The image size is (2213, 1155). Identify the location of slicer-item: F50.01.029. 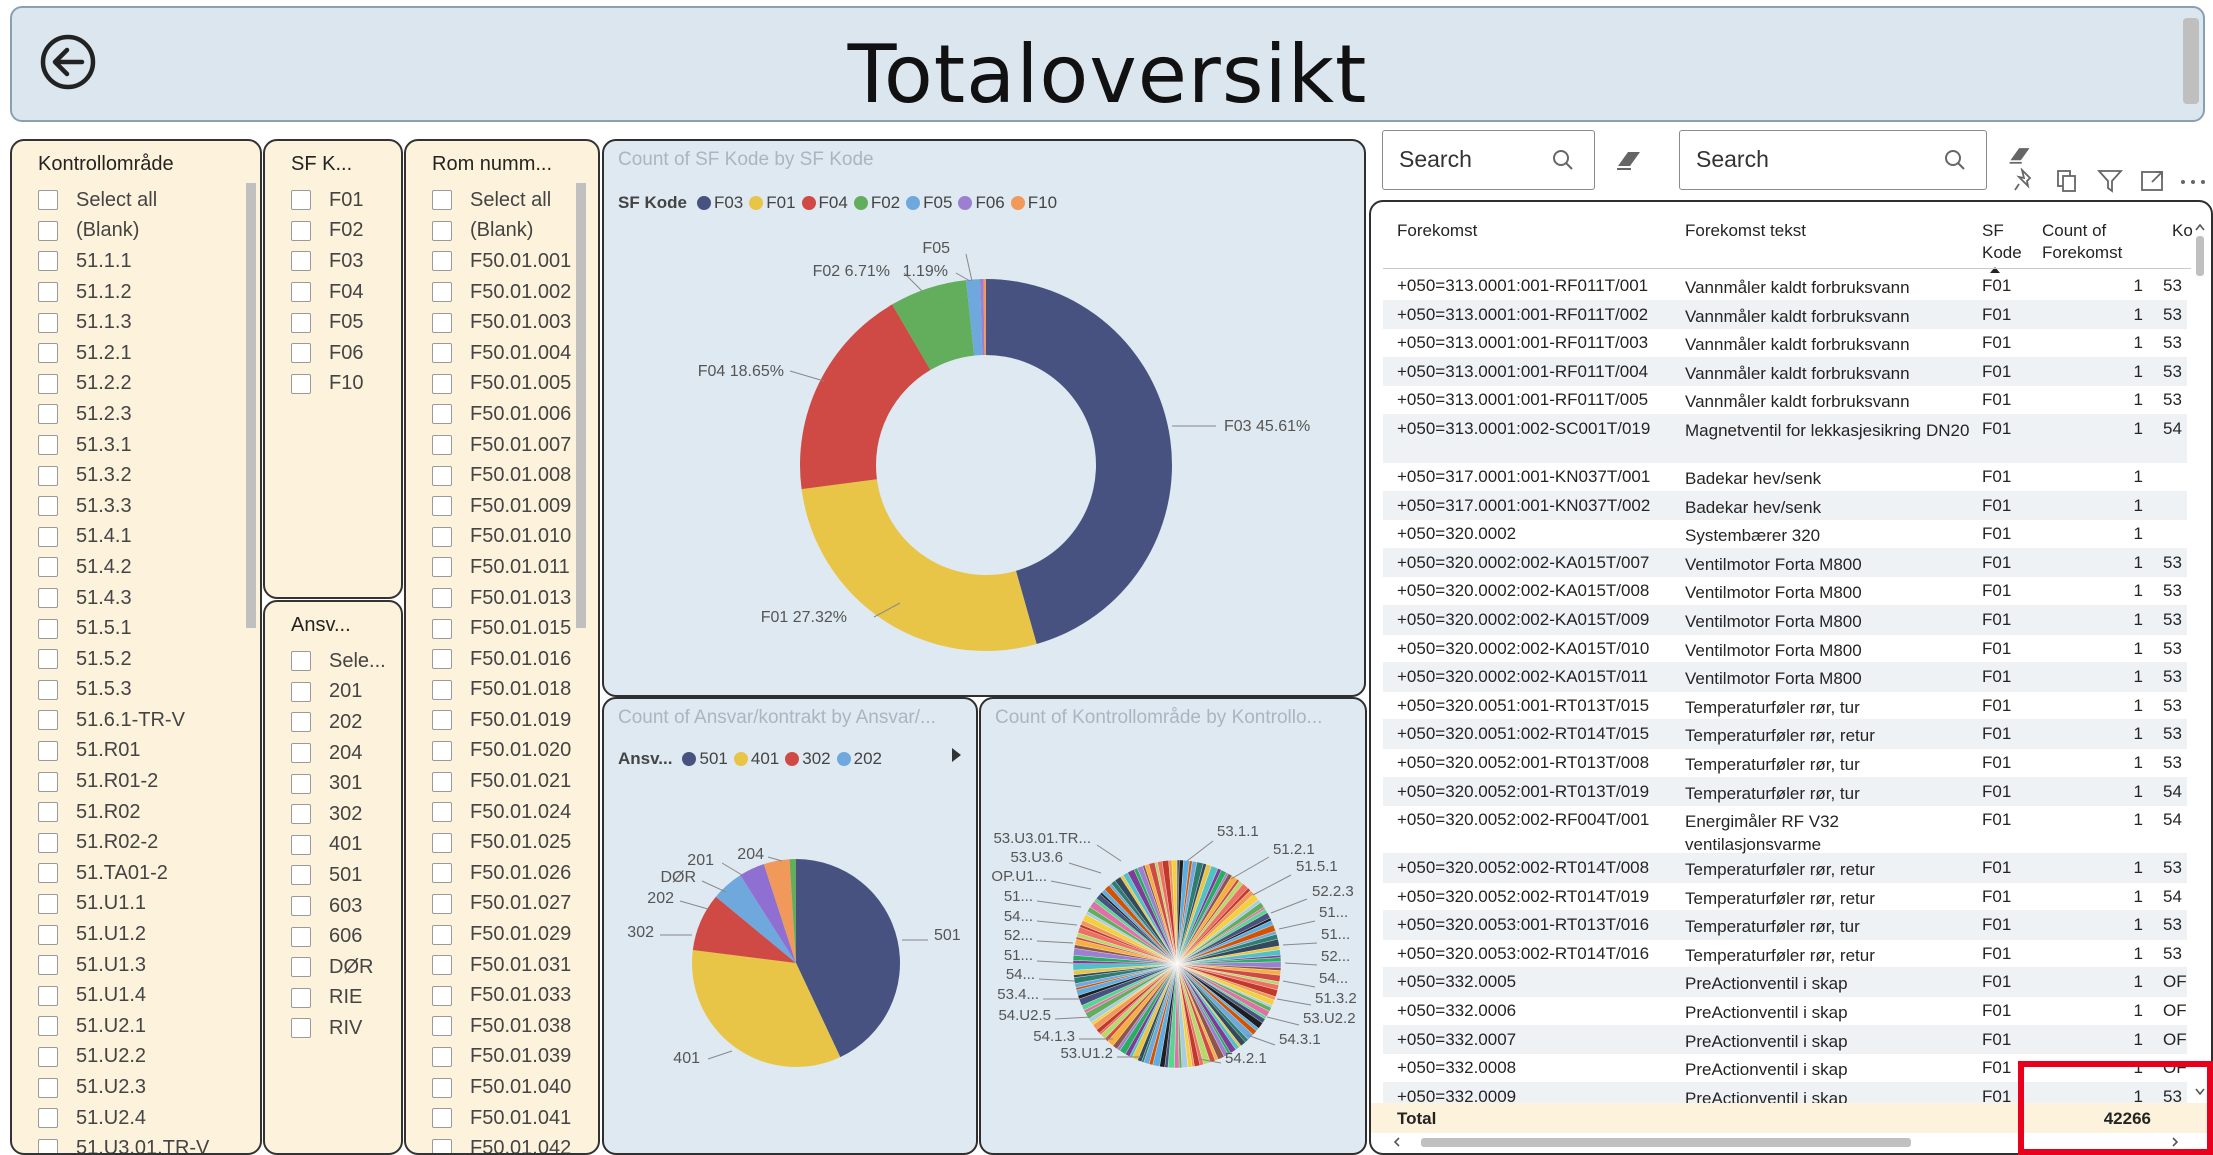
(502, 934).